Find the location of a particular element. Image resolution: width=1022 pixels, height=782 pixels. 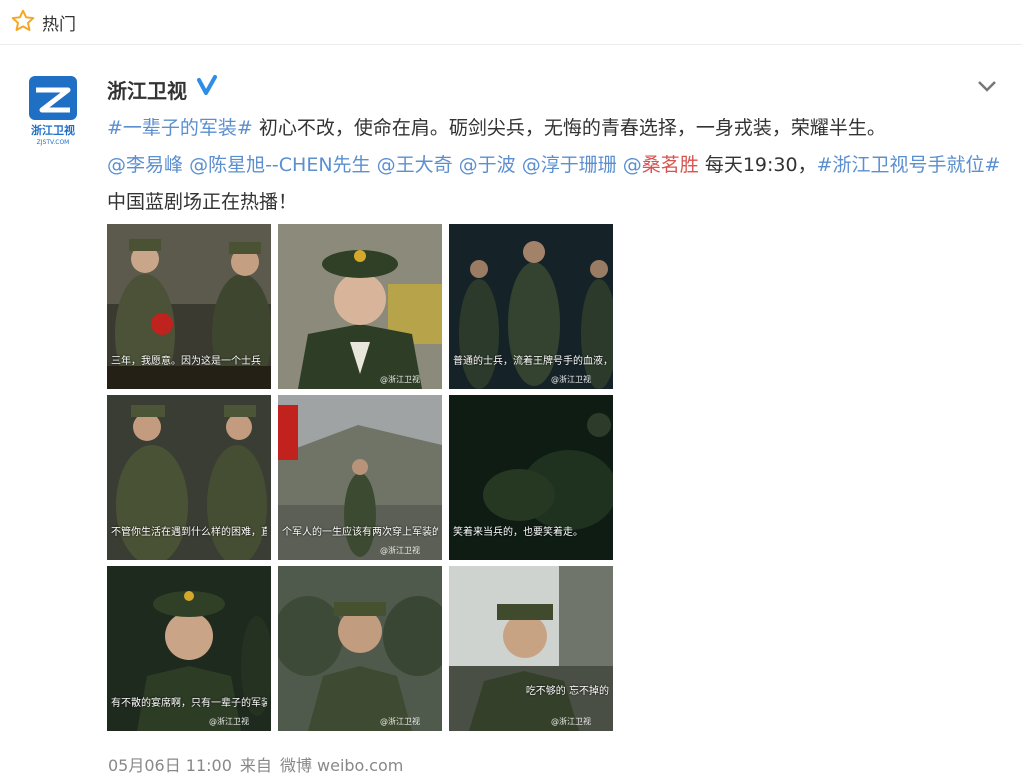

post-source: 微博 weibo.com is located at coordinates (341, 765).